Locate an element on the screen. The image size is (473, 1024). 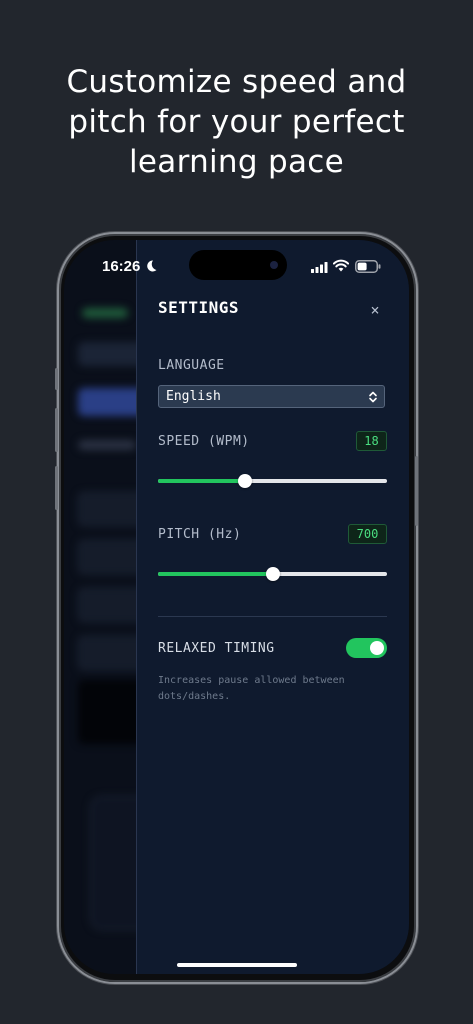
headline-line-3: learning pace is located at coordinates (236, 162).